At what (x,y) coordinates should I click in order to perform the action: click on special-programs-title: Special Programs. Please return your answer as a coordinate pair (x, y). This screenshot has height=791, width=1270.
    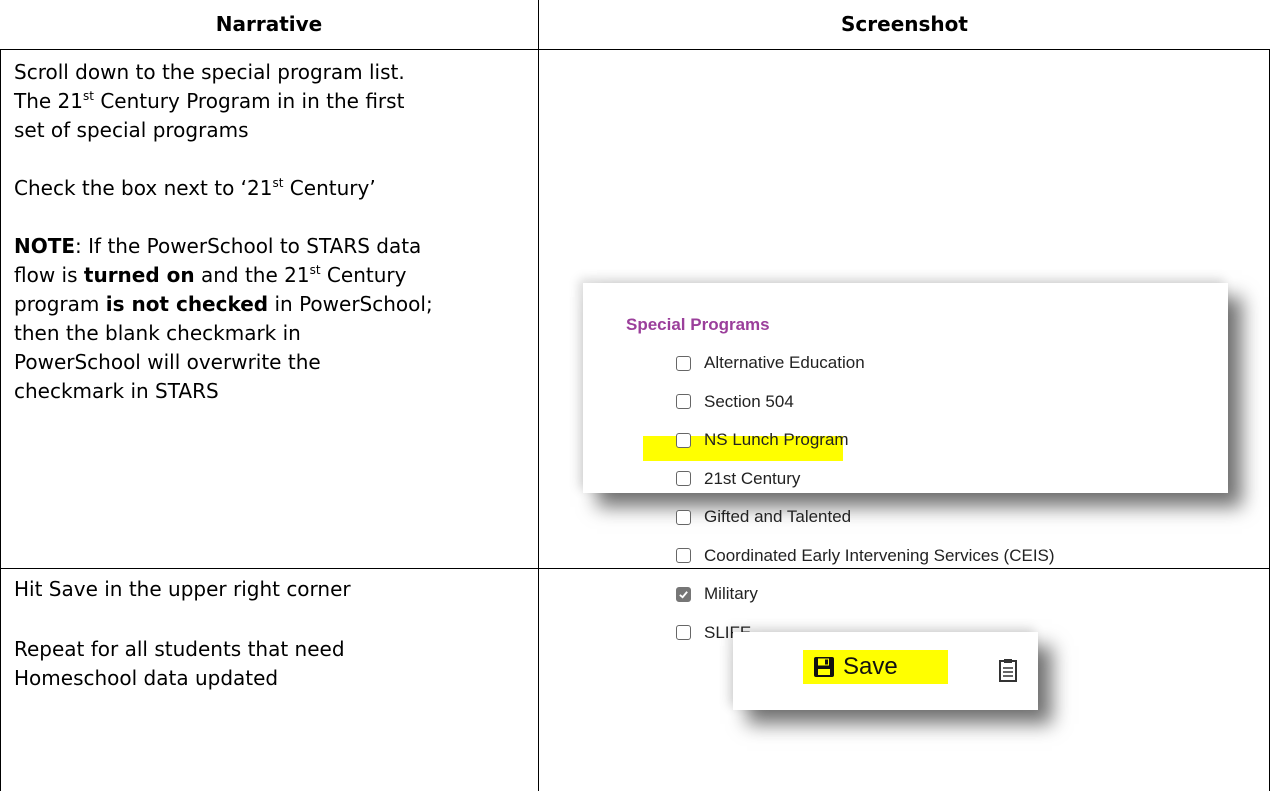
    Looking at the image, I should click on (698, 324).